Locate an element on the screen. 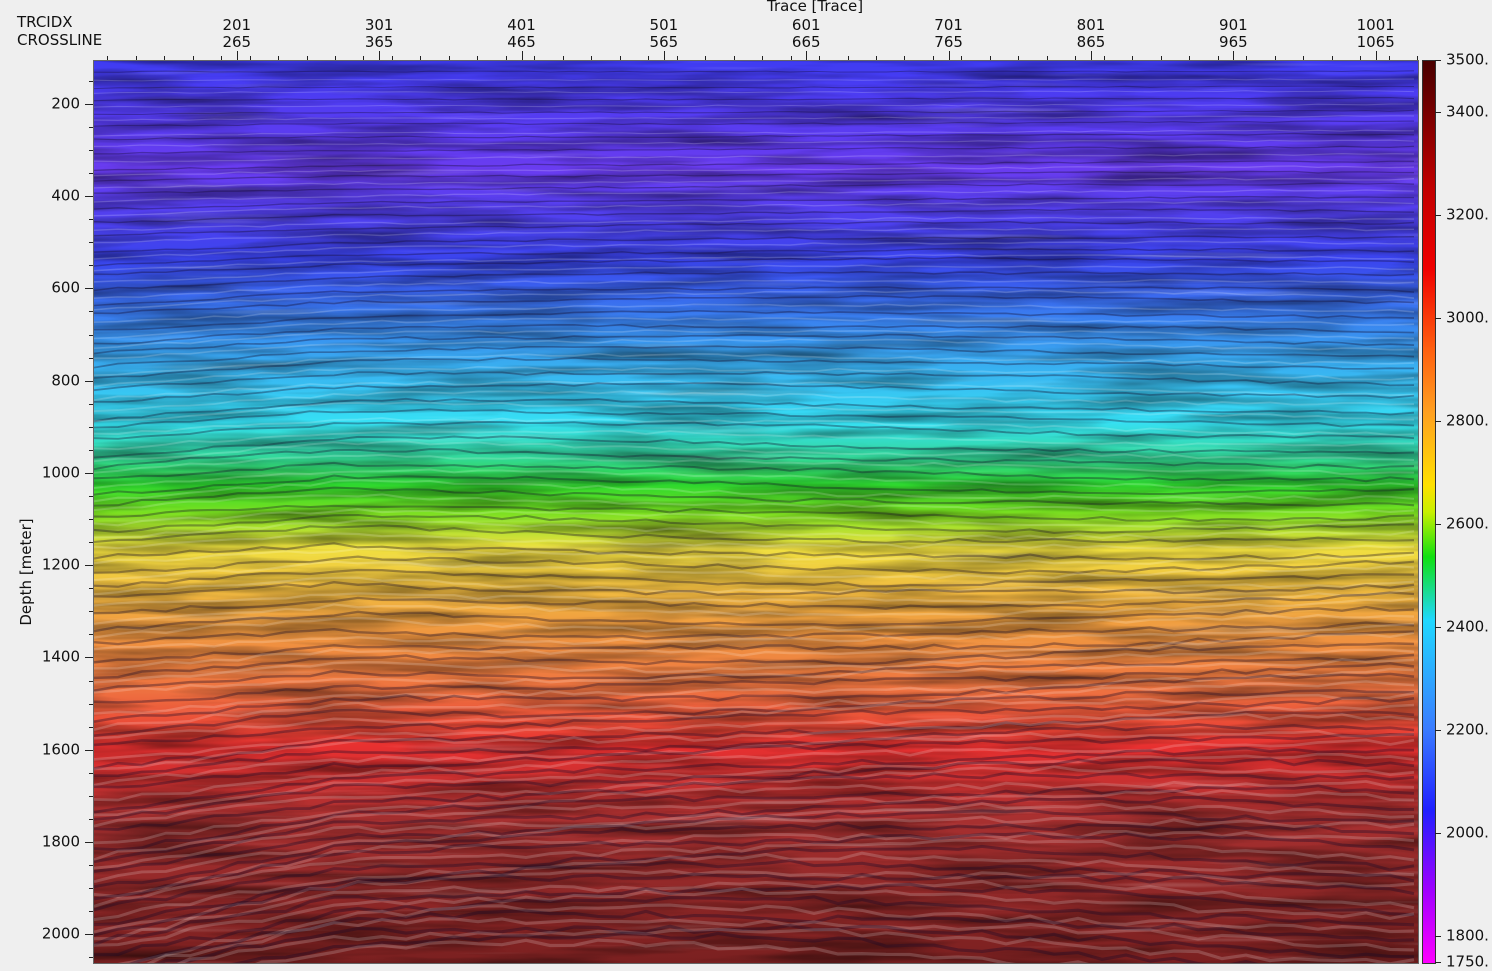 Image resolution: width=1492 pixels, height=971 pixels. colorbar-tick-label: 3500. is located at coordinates (1467, 59).